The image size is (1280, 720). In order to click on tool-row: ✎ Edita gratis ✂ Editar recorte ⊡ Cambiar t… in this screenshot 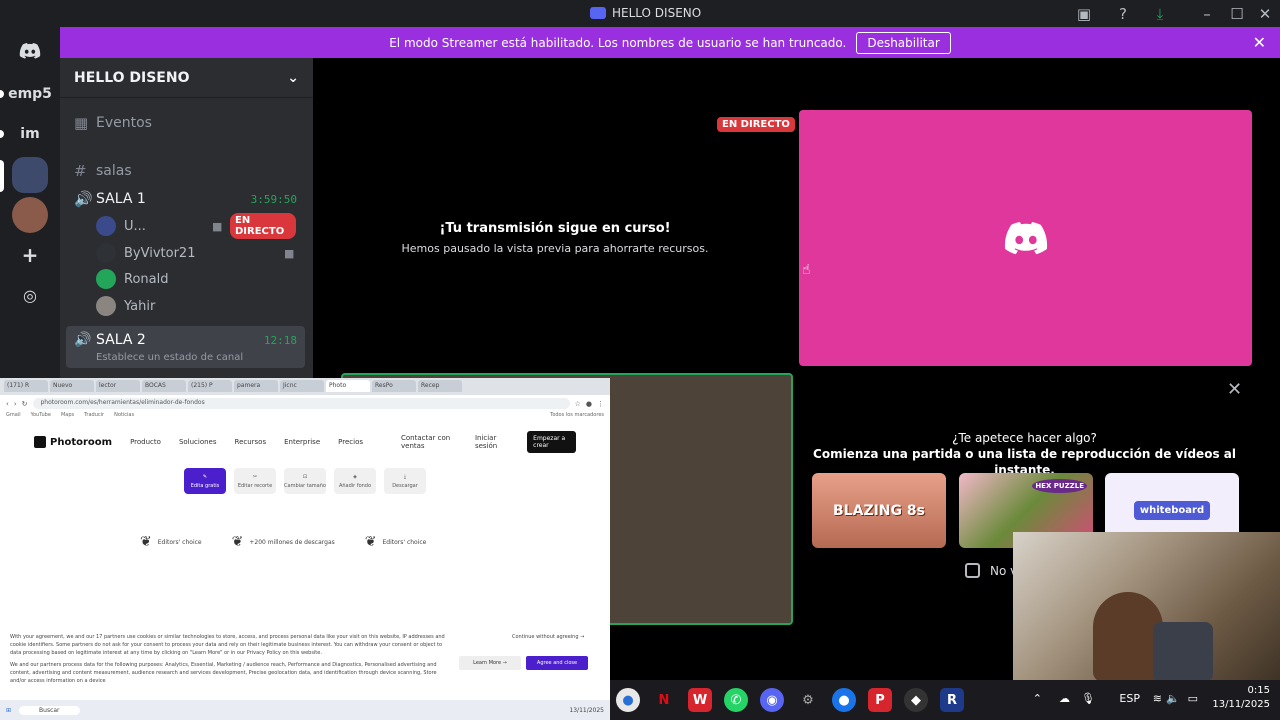, I will do `click(305, 481)`.